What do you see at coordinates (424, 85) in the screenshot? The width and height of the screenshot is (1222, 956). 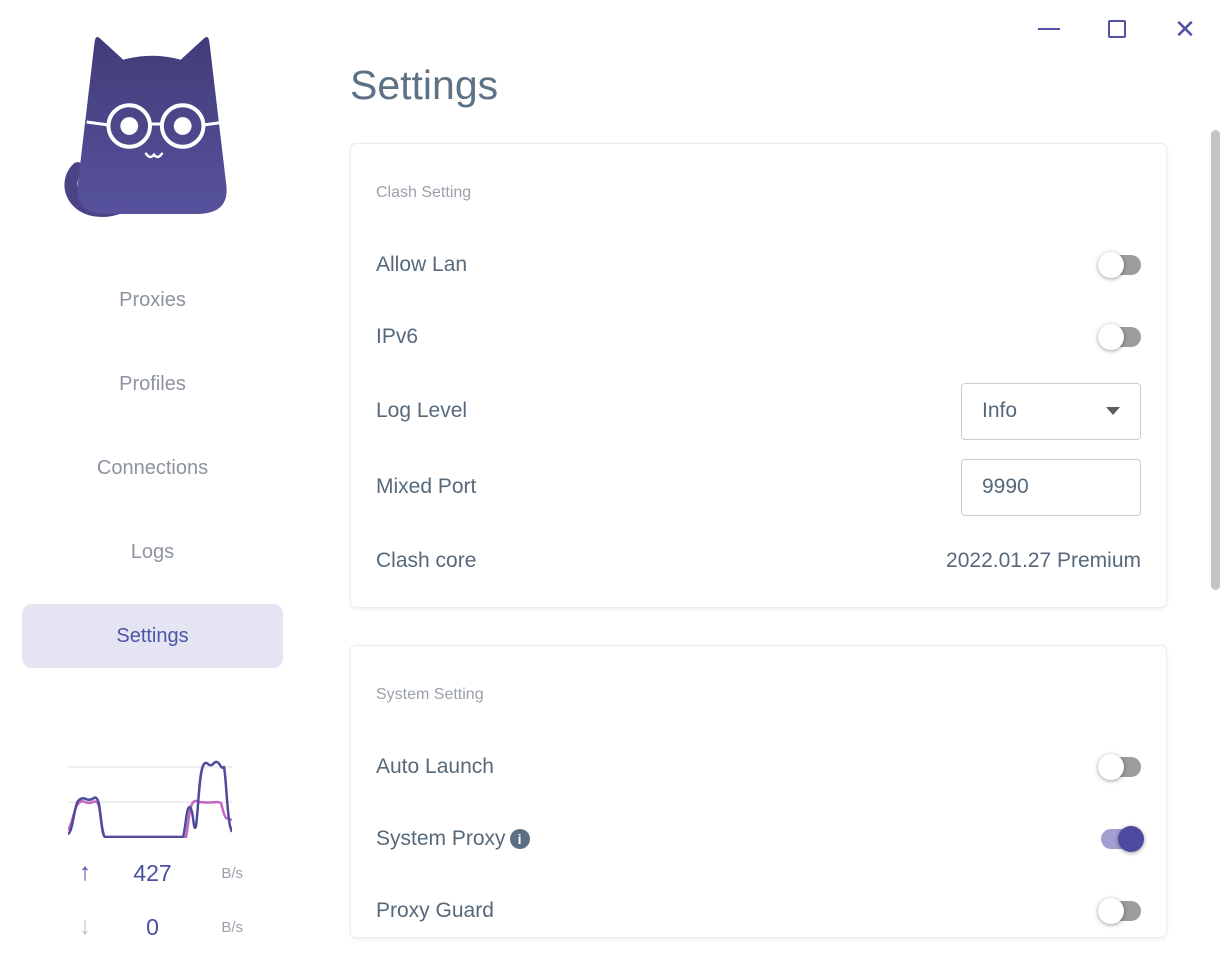 I see `page-title: Settings` at bounding box center [424, 85].